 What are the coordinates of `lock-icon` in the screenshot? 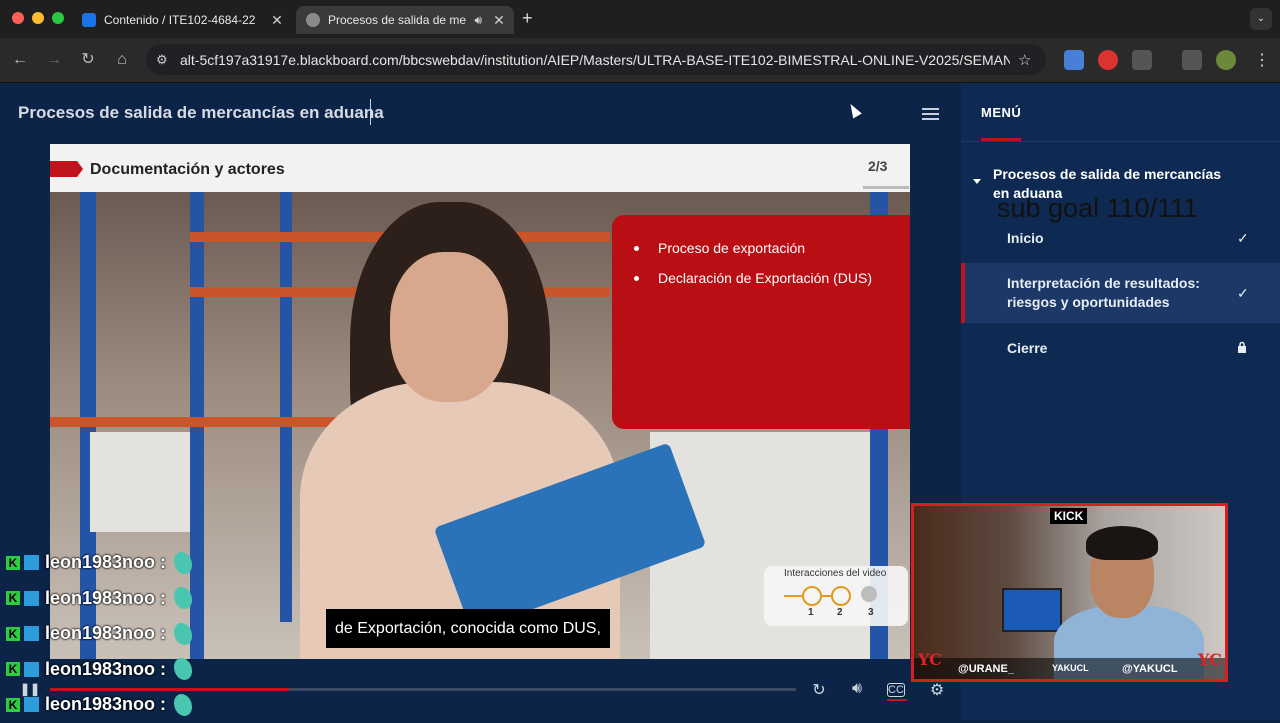 It's located at (1242, 348).